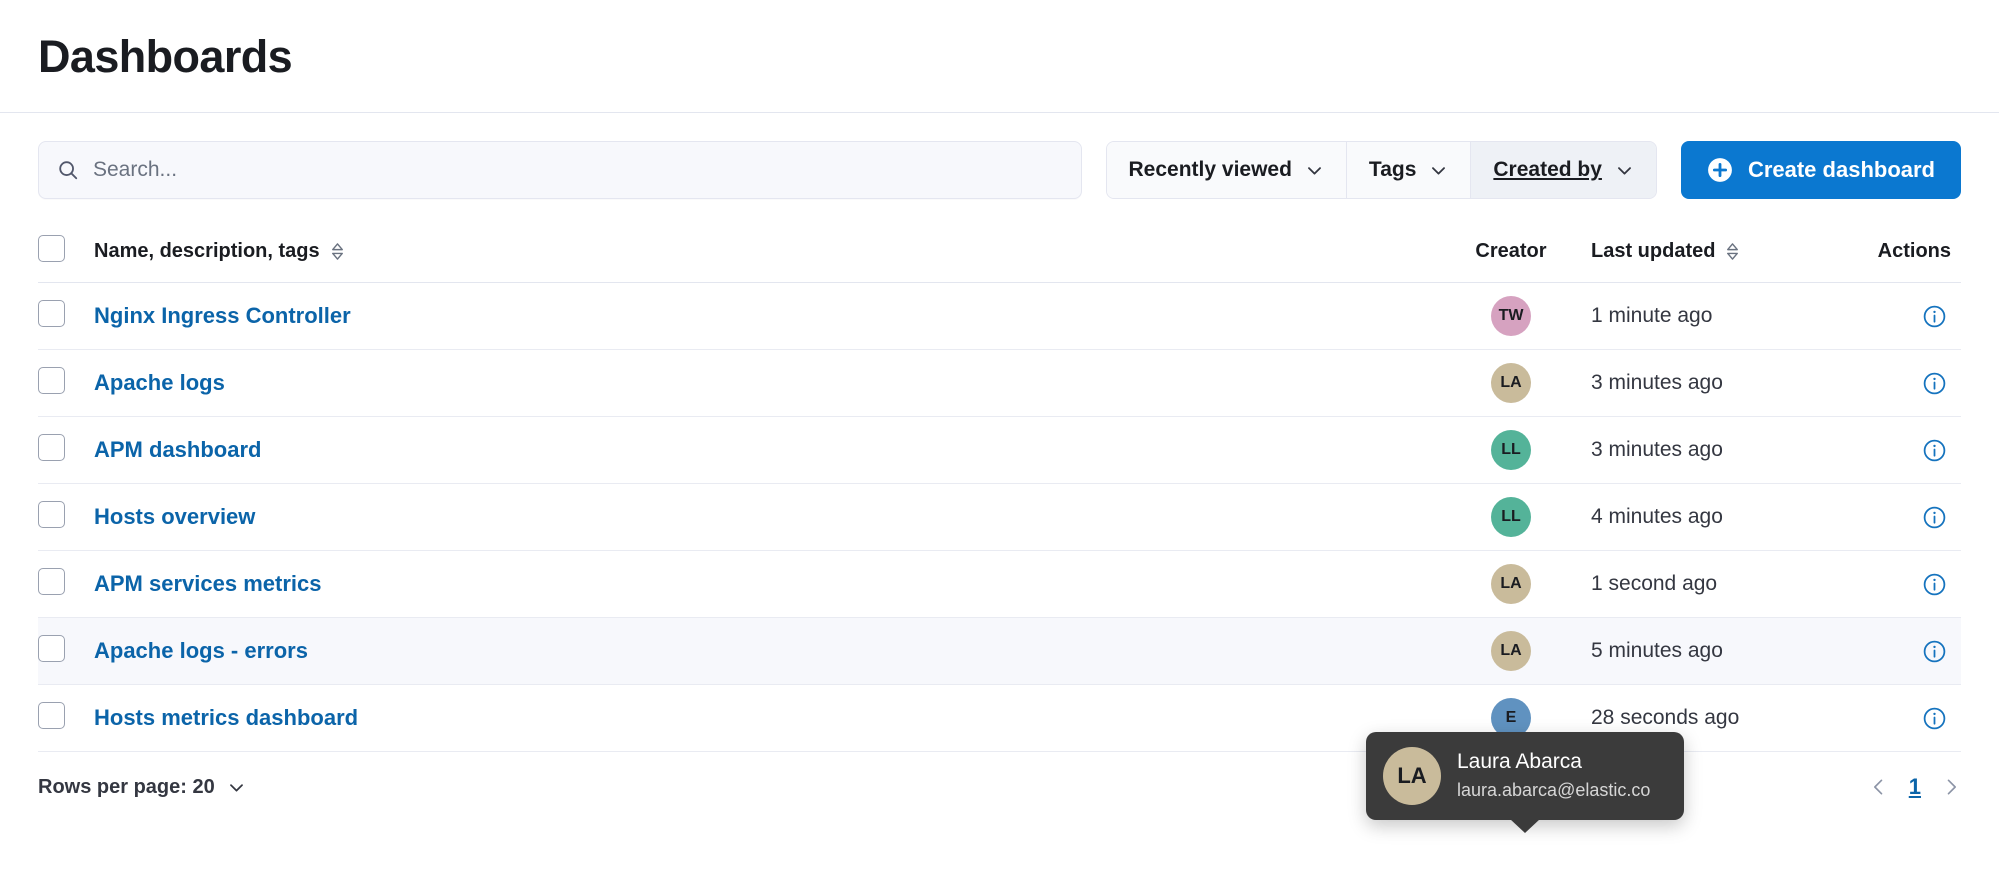 The image size is (1999, 886). What do you see at coordinates (177, 449) in the screenshot?
I see `dashboard-link: APM dashboard` at bounding box center [177, 449].